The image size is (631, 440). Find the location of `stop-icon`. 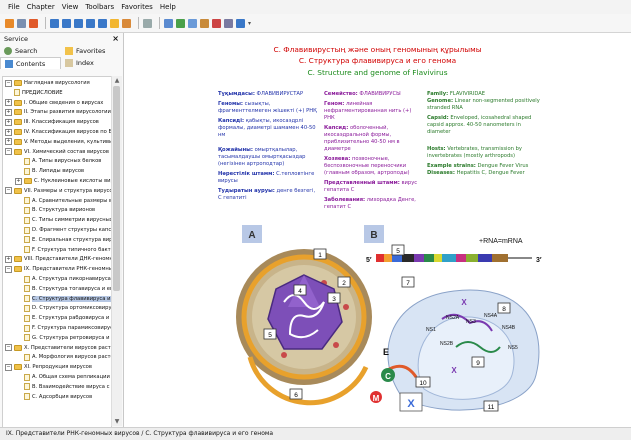

stop-icon is located at coordinates (66, 23).